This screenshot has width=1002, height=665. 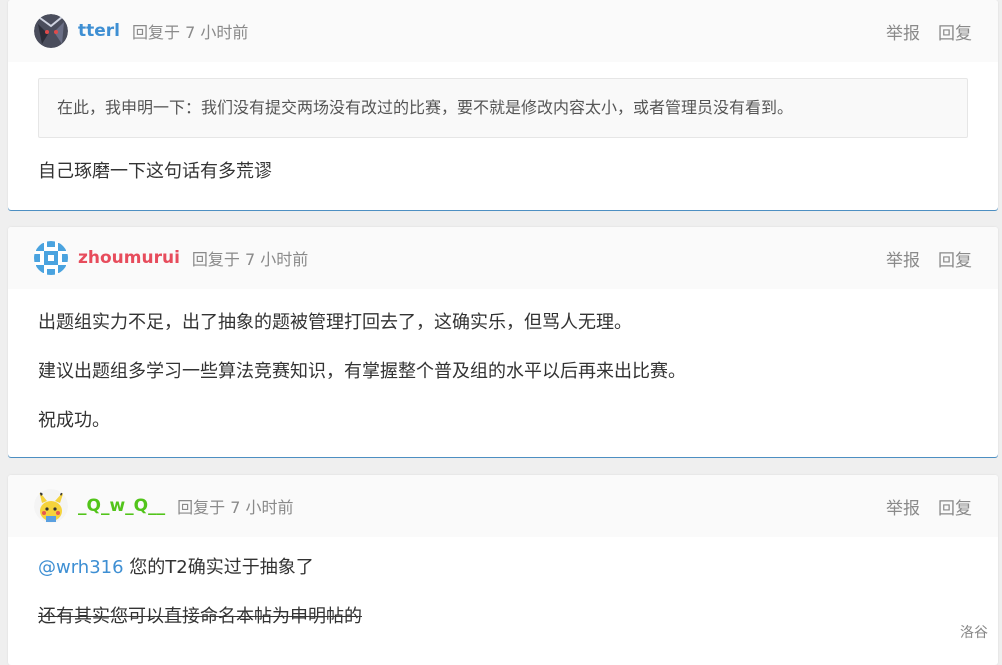 I want to click on reply-header: tterl 回复于 7 小时前 举报 回复, so click(x=503, y=31).